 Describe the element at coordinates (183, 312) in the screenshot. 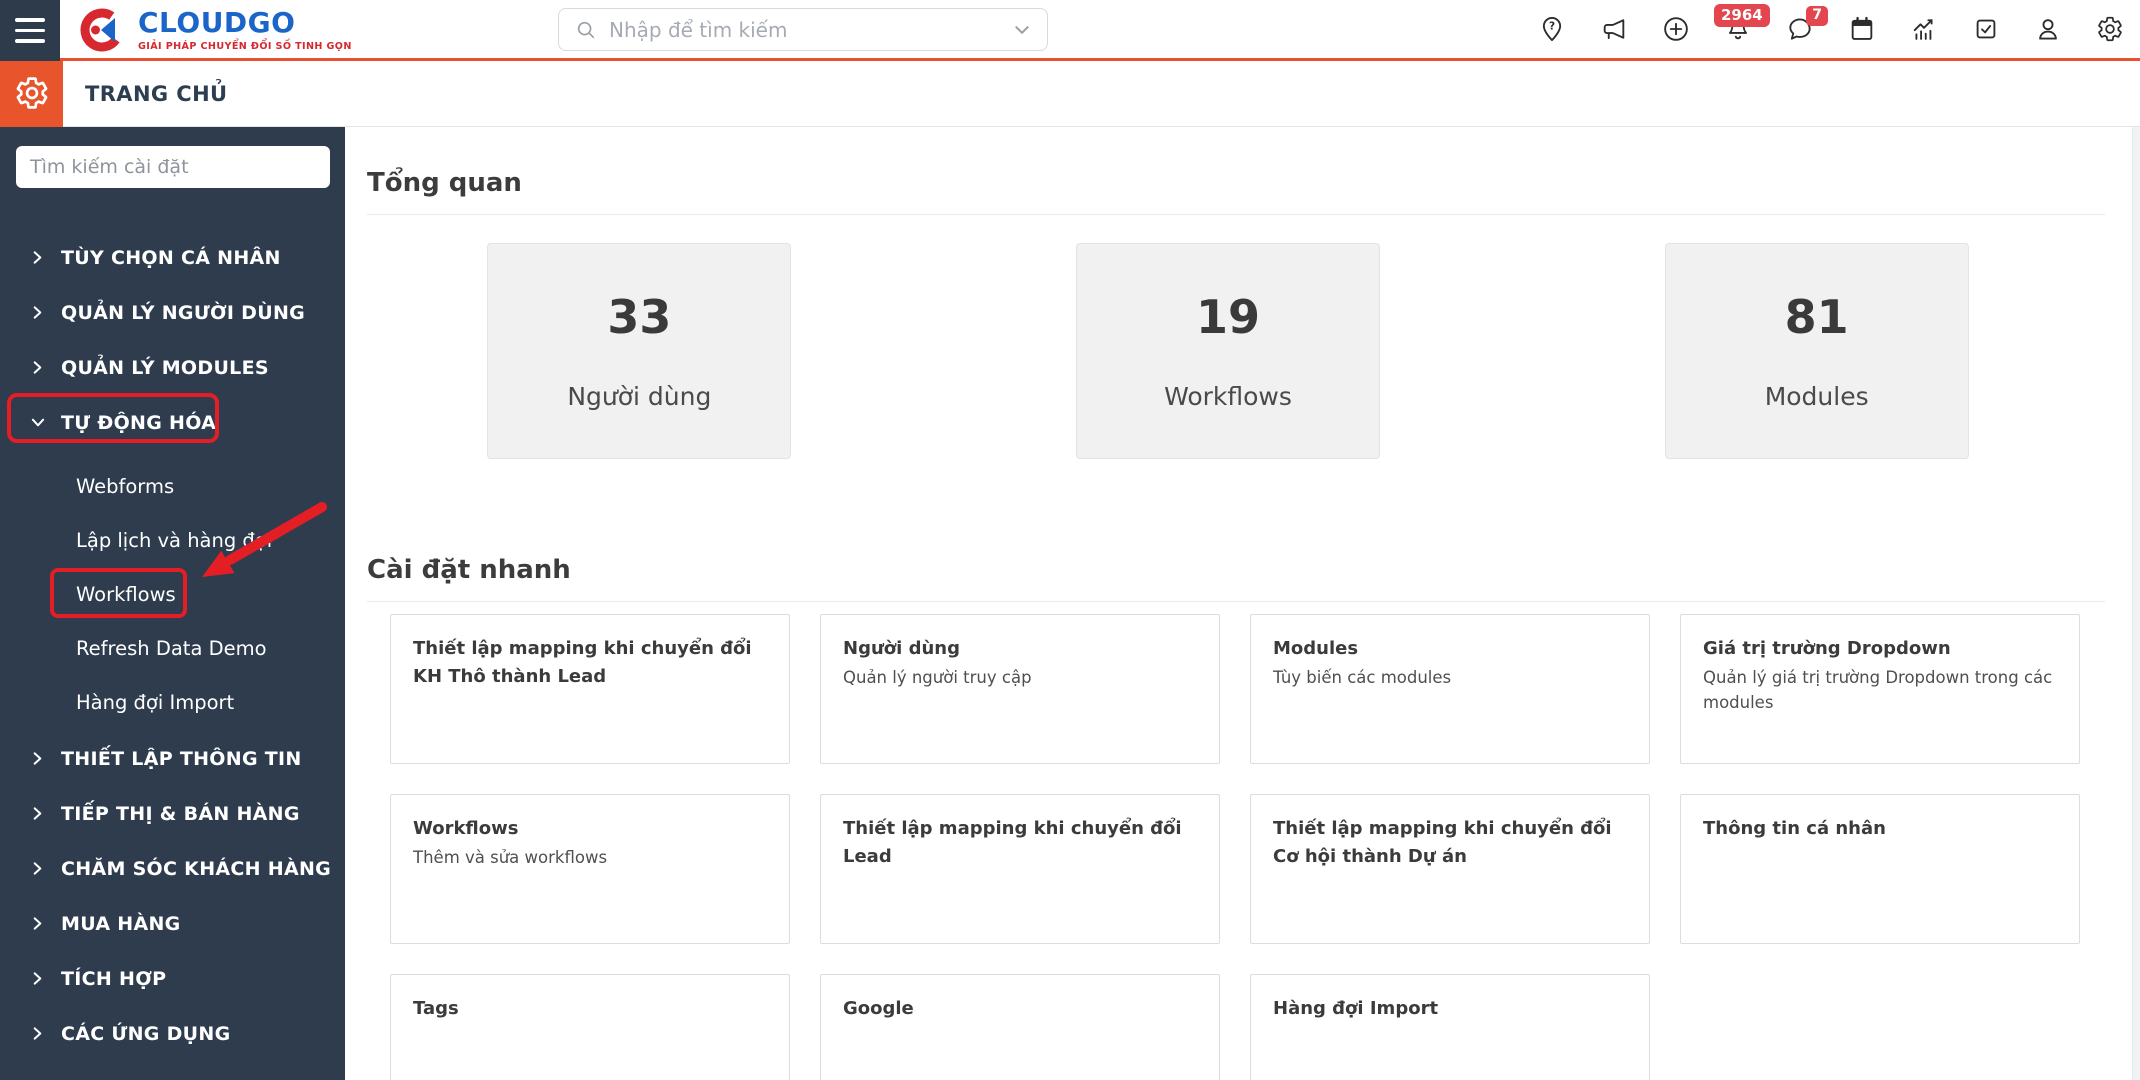

I see `sidebar-group-label: QUẢN LÝ NGƯỜI DÙNG` at that location.